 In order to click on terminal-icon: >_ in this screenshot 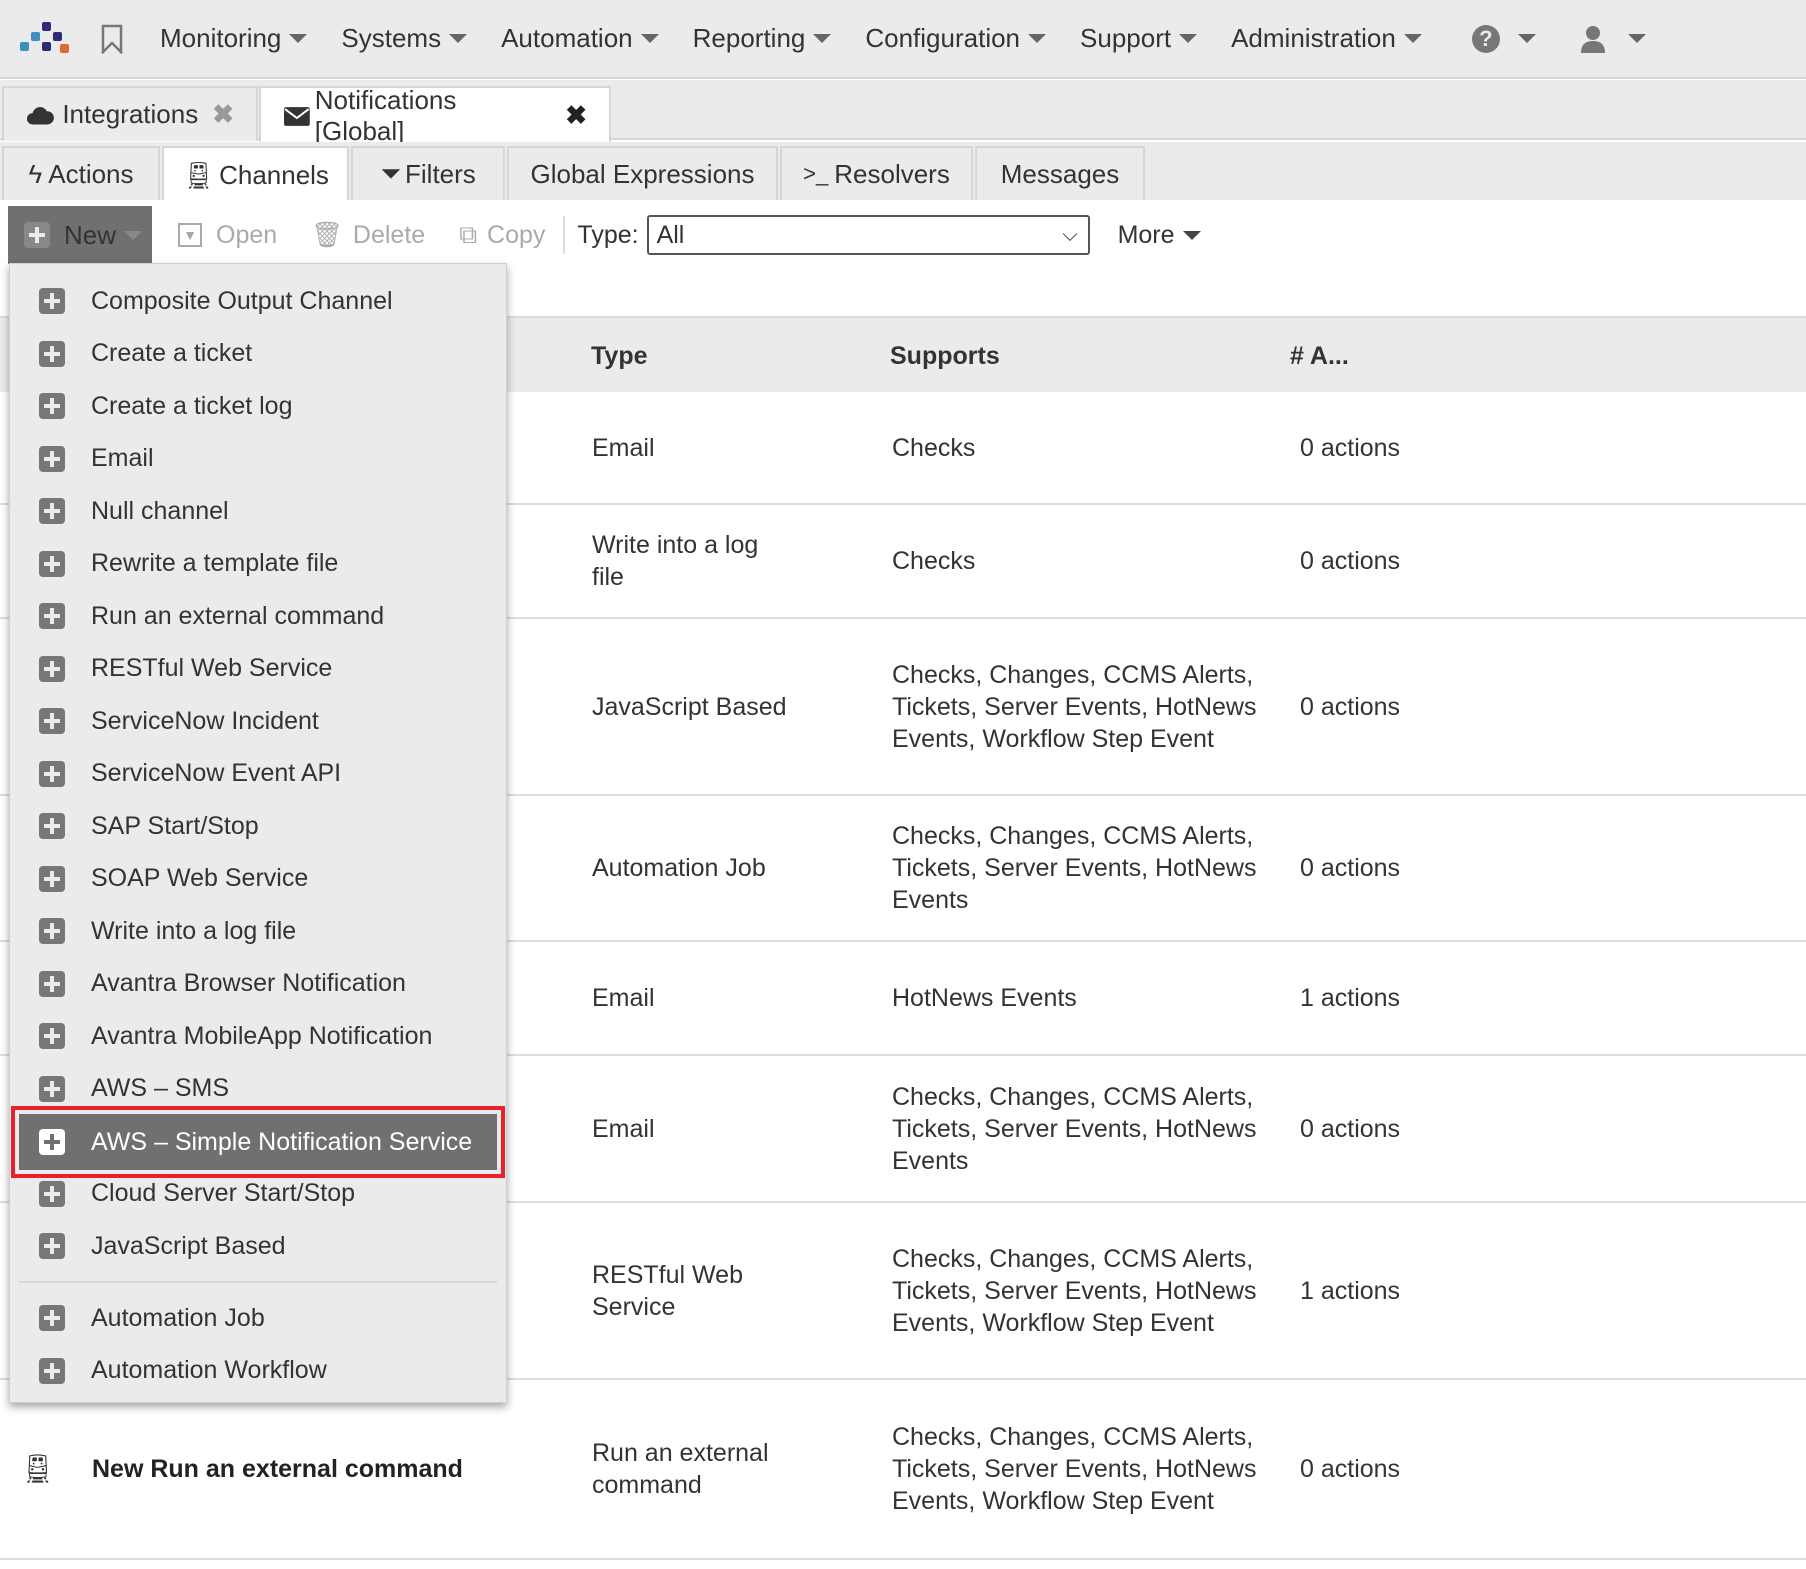, I will do `click(816, 173)`.